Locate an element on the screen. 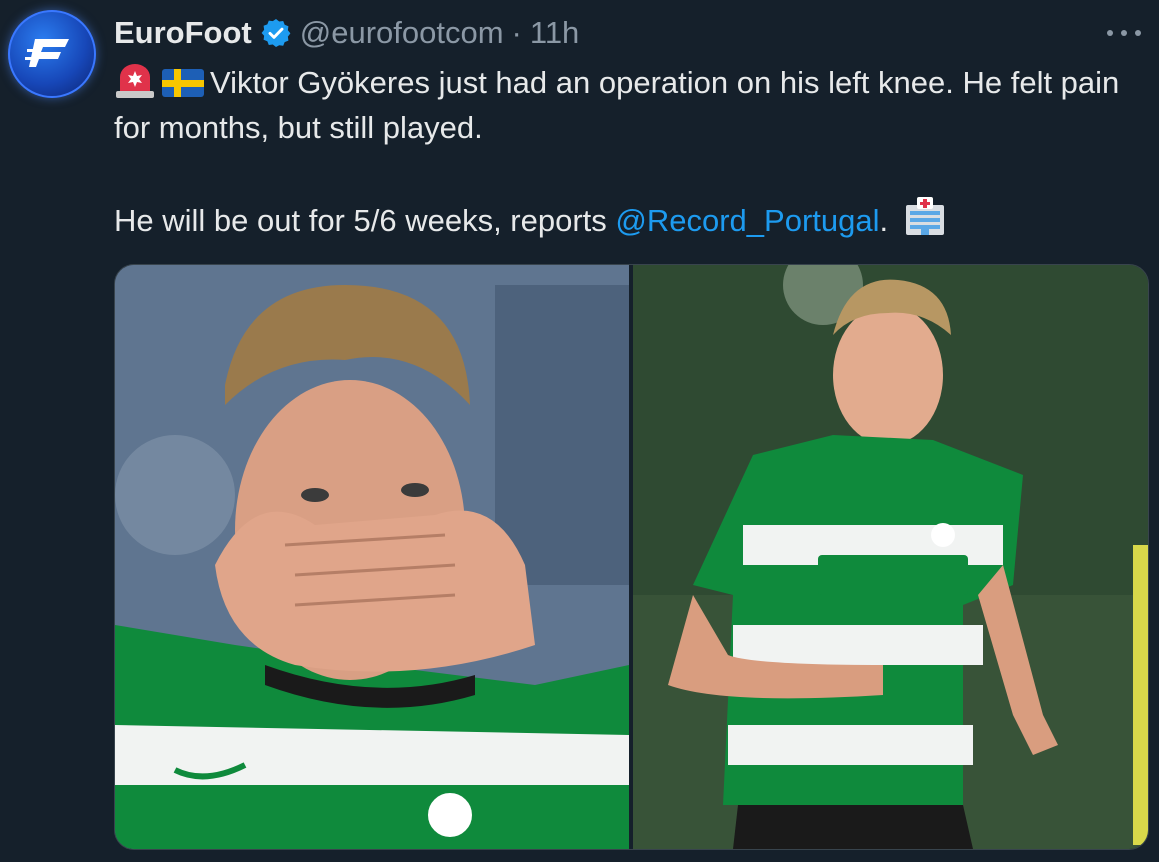 This screenshot has width=1159, height=862. rotating-light-emoji-icon is located at coordinates (135, 81).